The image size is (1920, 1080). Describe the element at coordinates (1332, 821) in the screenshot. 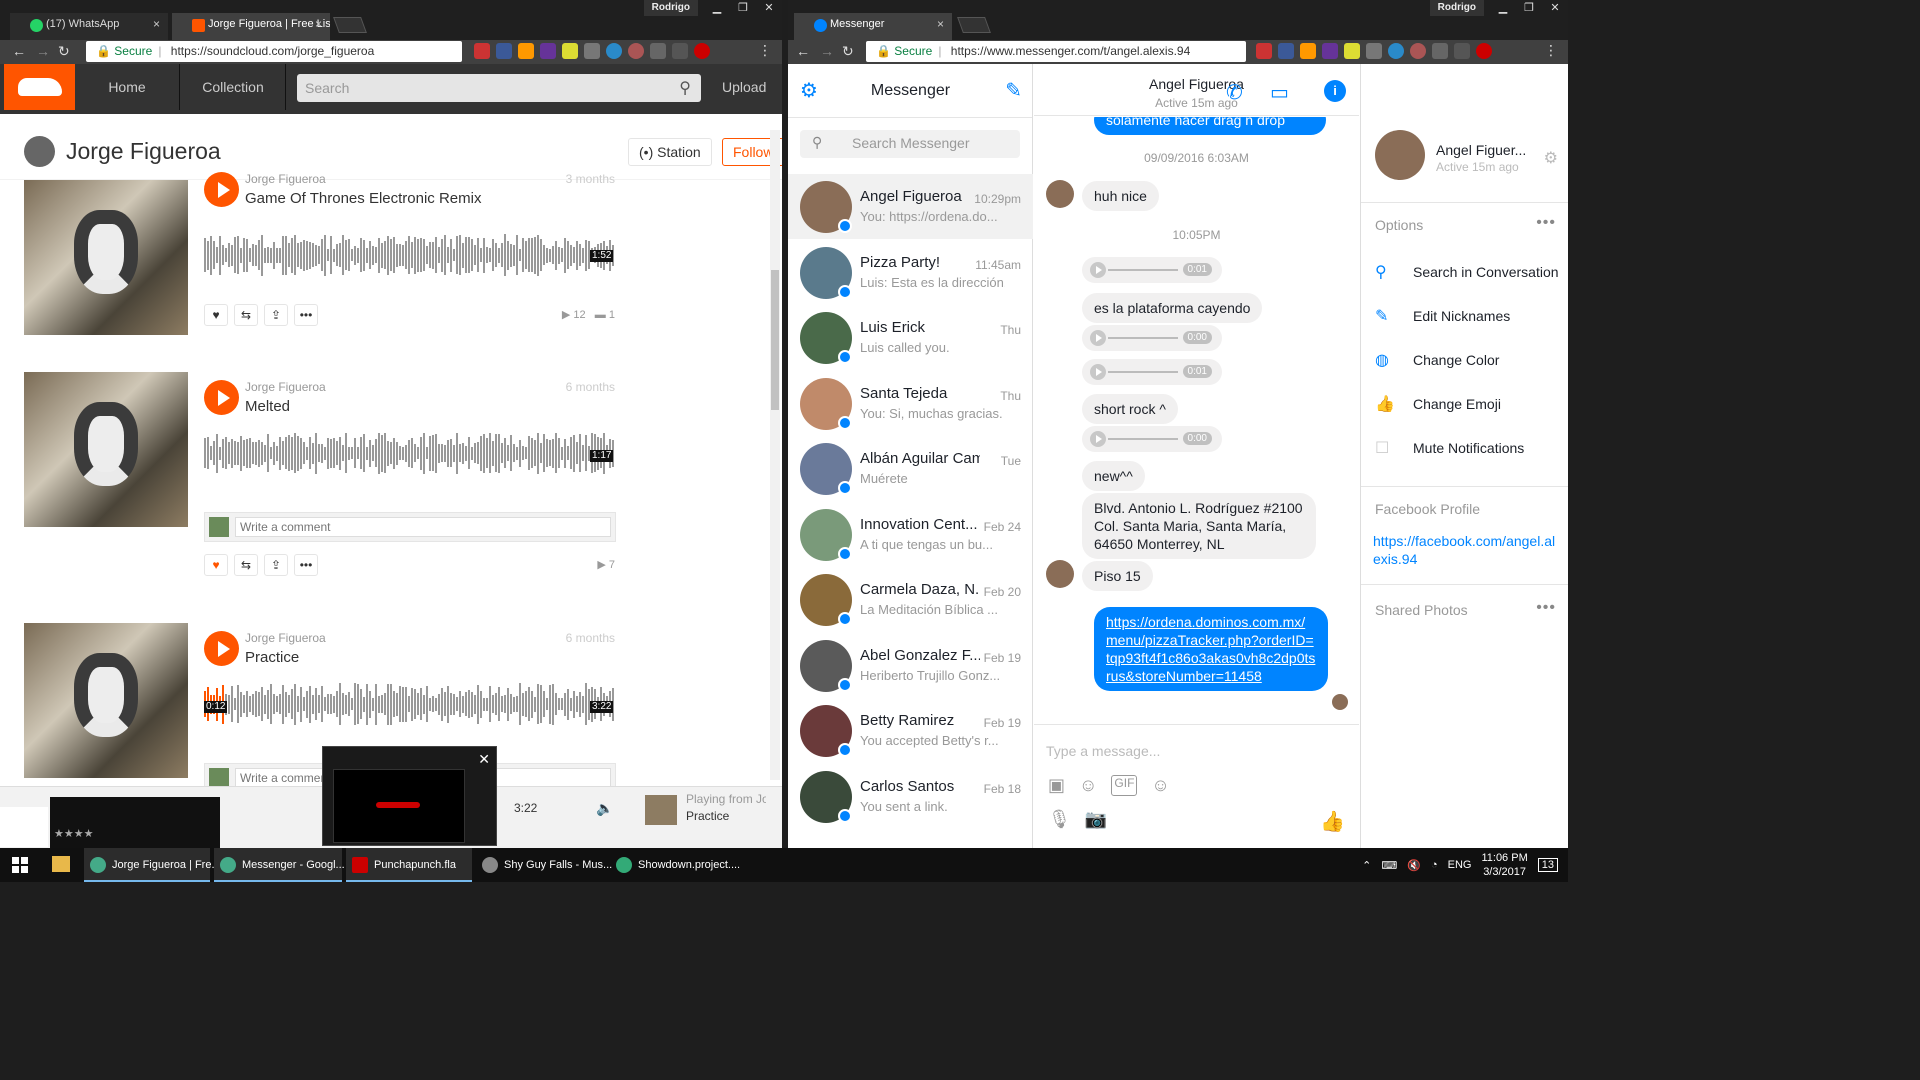

I see `thumbs-up-icon: 👍` at that location.